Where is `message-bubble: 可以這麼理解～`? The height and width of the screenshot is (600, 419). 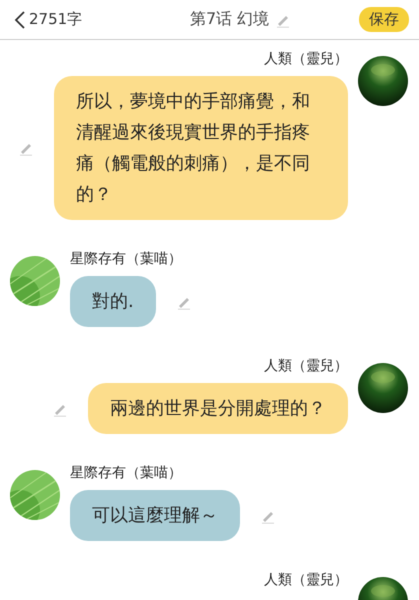 message-bubble: 可以這麼理解～ is located at coordinates (155, 515).